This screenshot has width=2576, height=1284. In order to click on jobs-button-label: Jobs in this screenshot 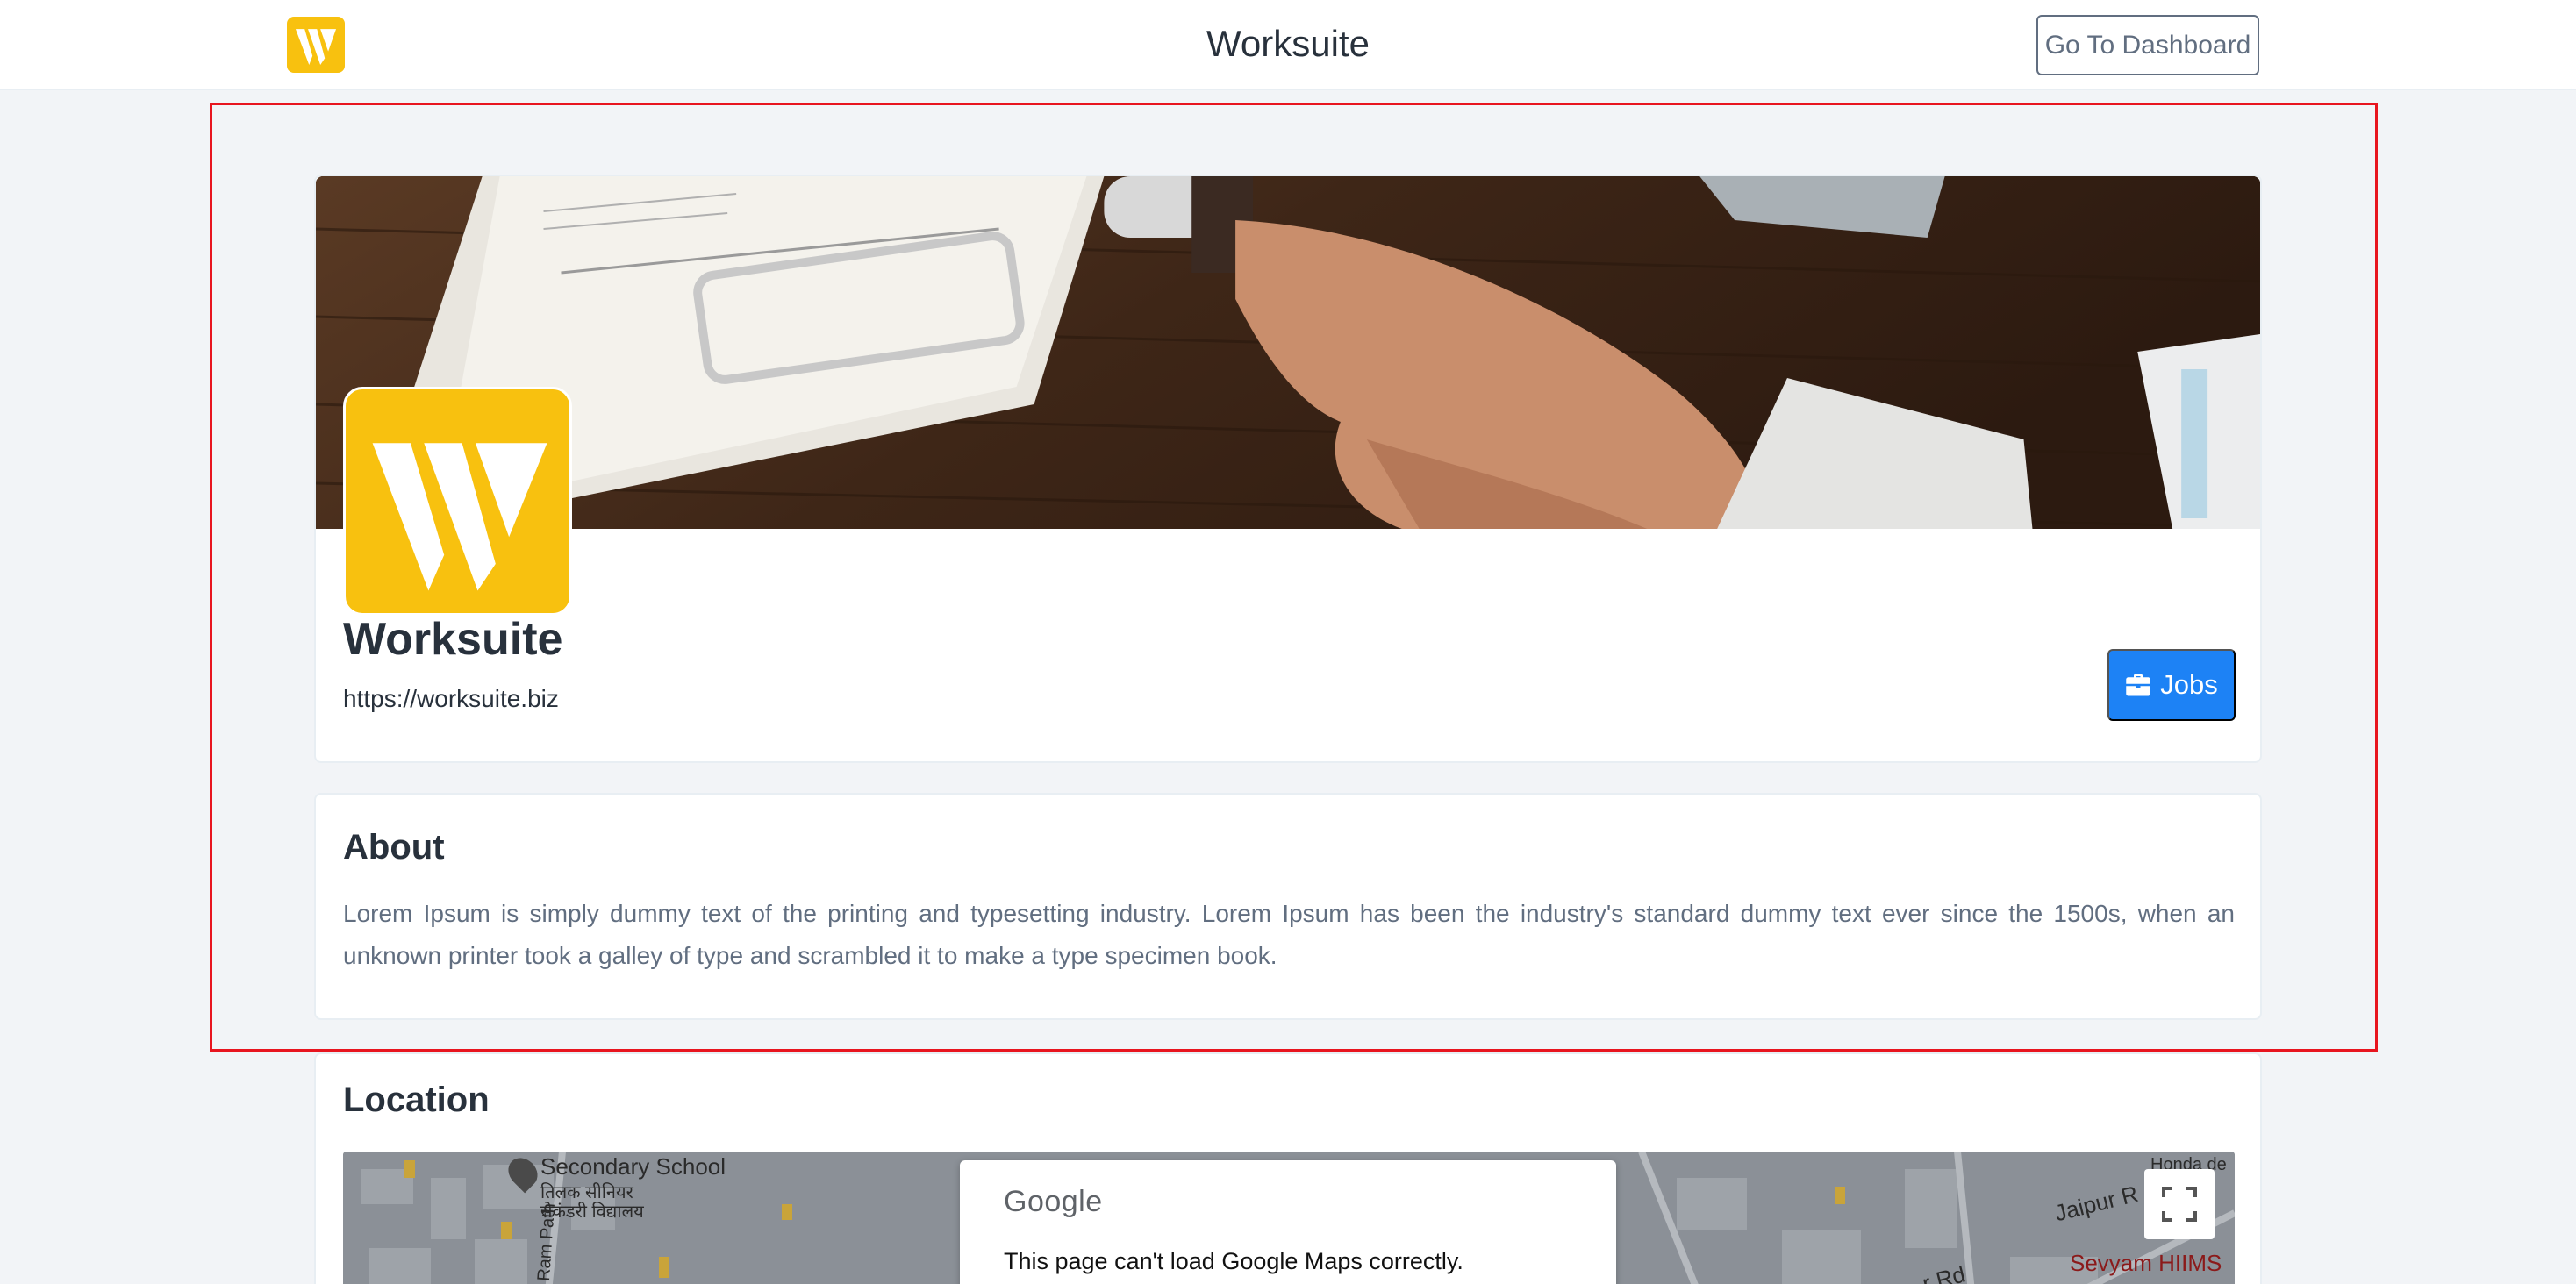, I will do `click(2189, 684)`.